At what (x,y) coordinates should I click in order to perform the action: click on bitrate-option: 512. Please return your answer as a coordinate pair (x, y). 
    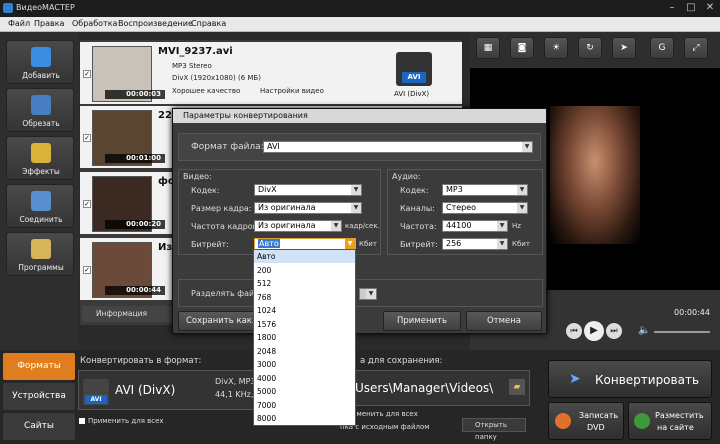
    Looking at the image, I should click on (304, 283).